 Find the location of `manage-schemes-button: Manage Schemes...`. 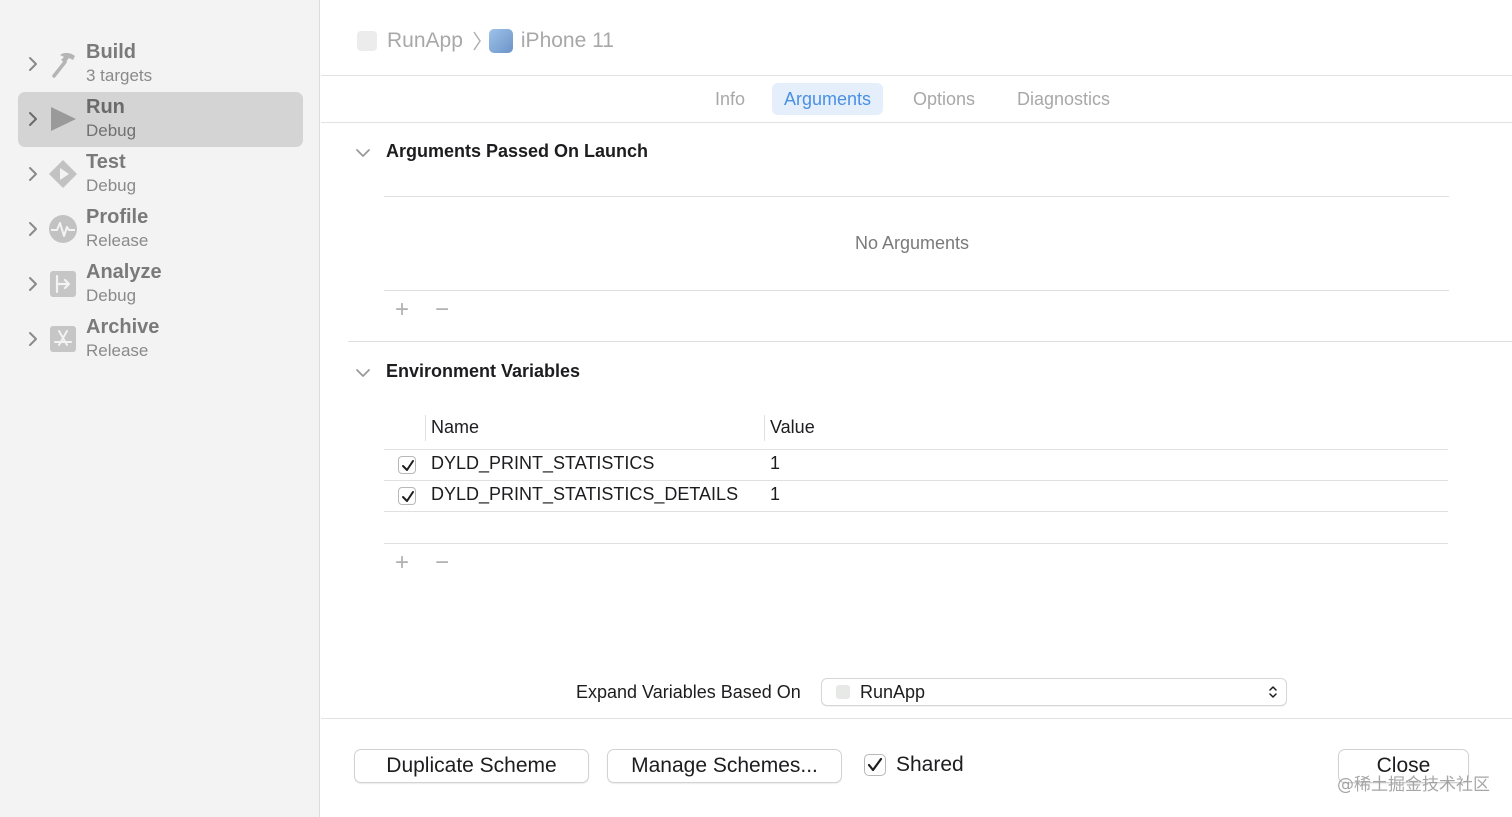

manage-schemes-button: Manage Schemes... is located at coordinates (724, 766).